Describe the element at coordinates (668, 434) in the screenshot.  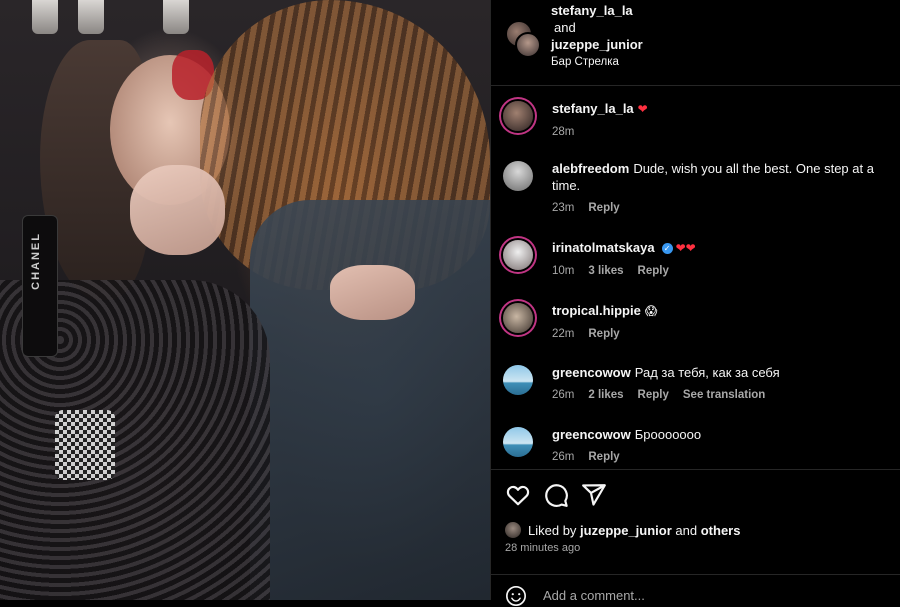
I see `comment-text: Броооoooo` at that location.